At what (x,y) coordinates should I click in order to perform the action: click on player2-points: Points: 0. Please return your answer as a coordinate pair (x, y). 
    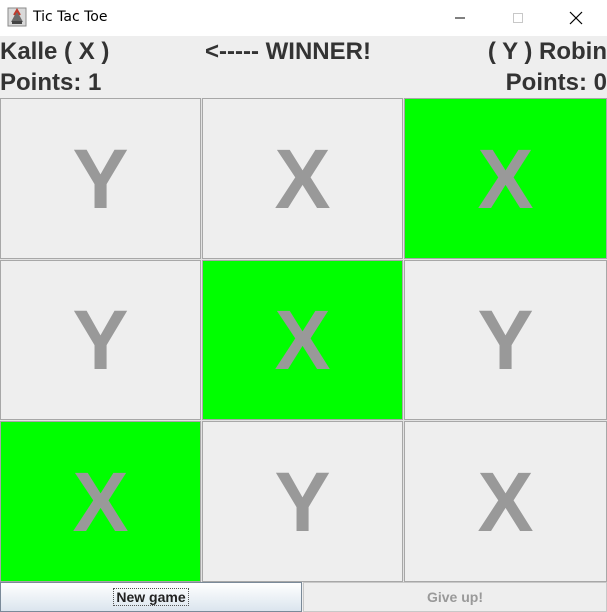
    Looking at the image, I should click on (556, 82).